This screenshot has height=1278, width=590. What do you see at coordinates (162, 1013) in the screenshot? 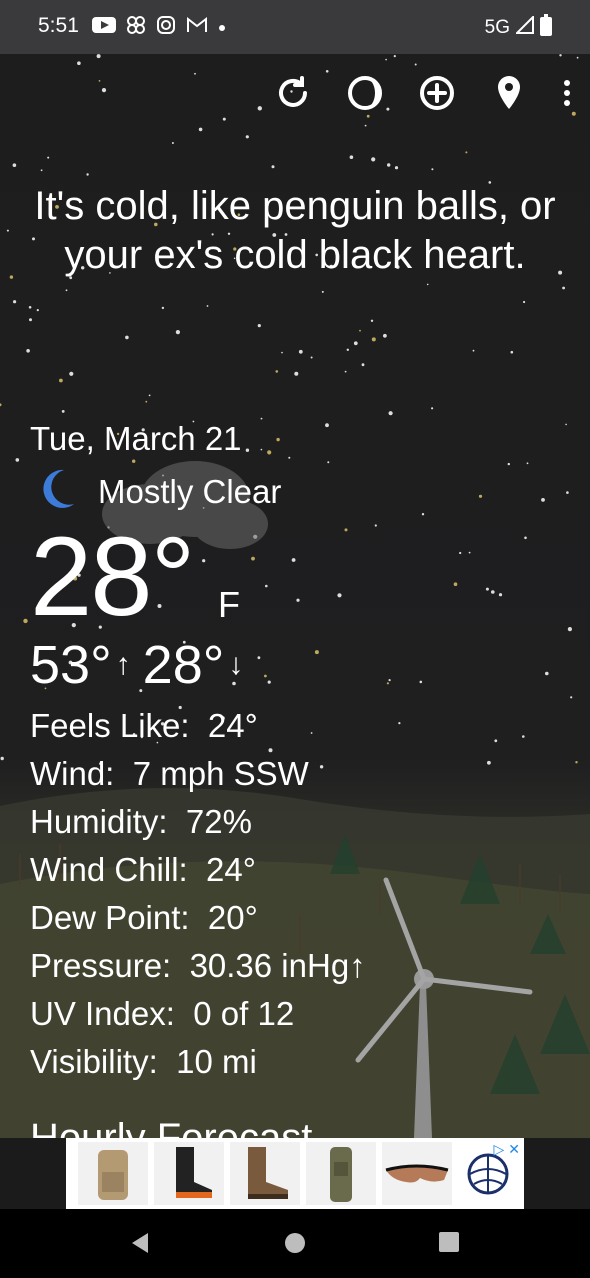
I see `detail-uv-index: UV Index: 0 of 12` at bounding box center [162, 1013].